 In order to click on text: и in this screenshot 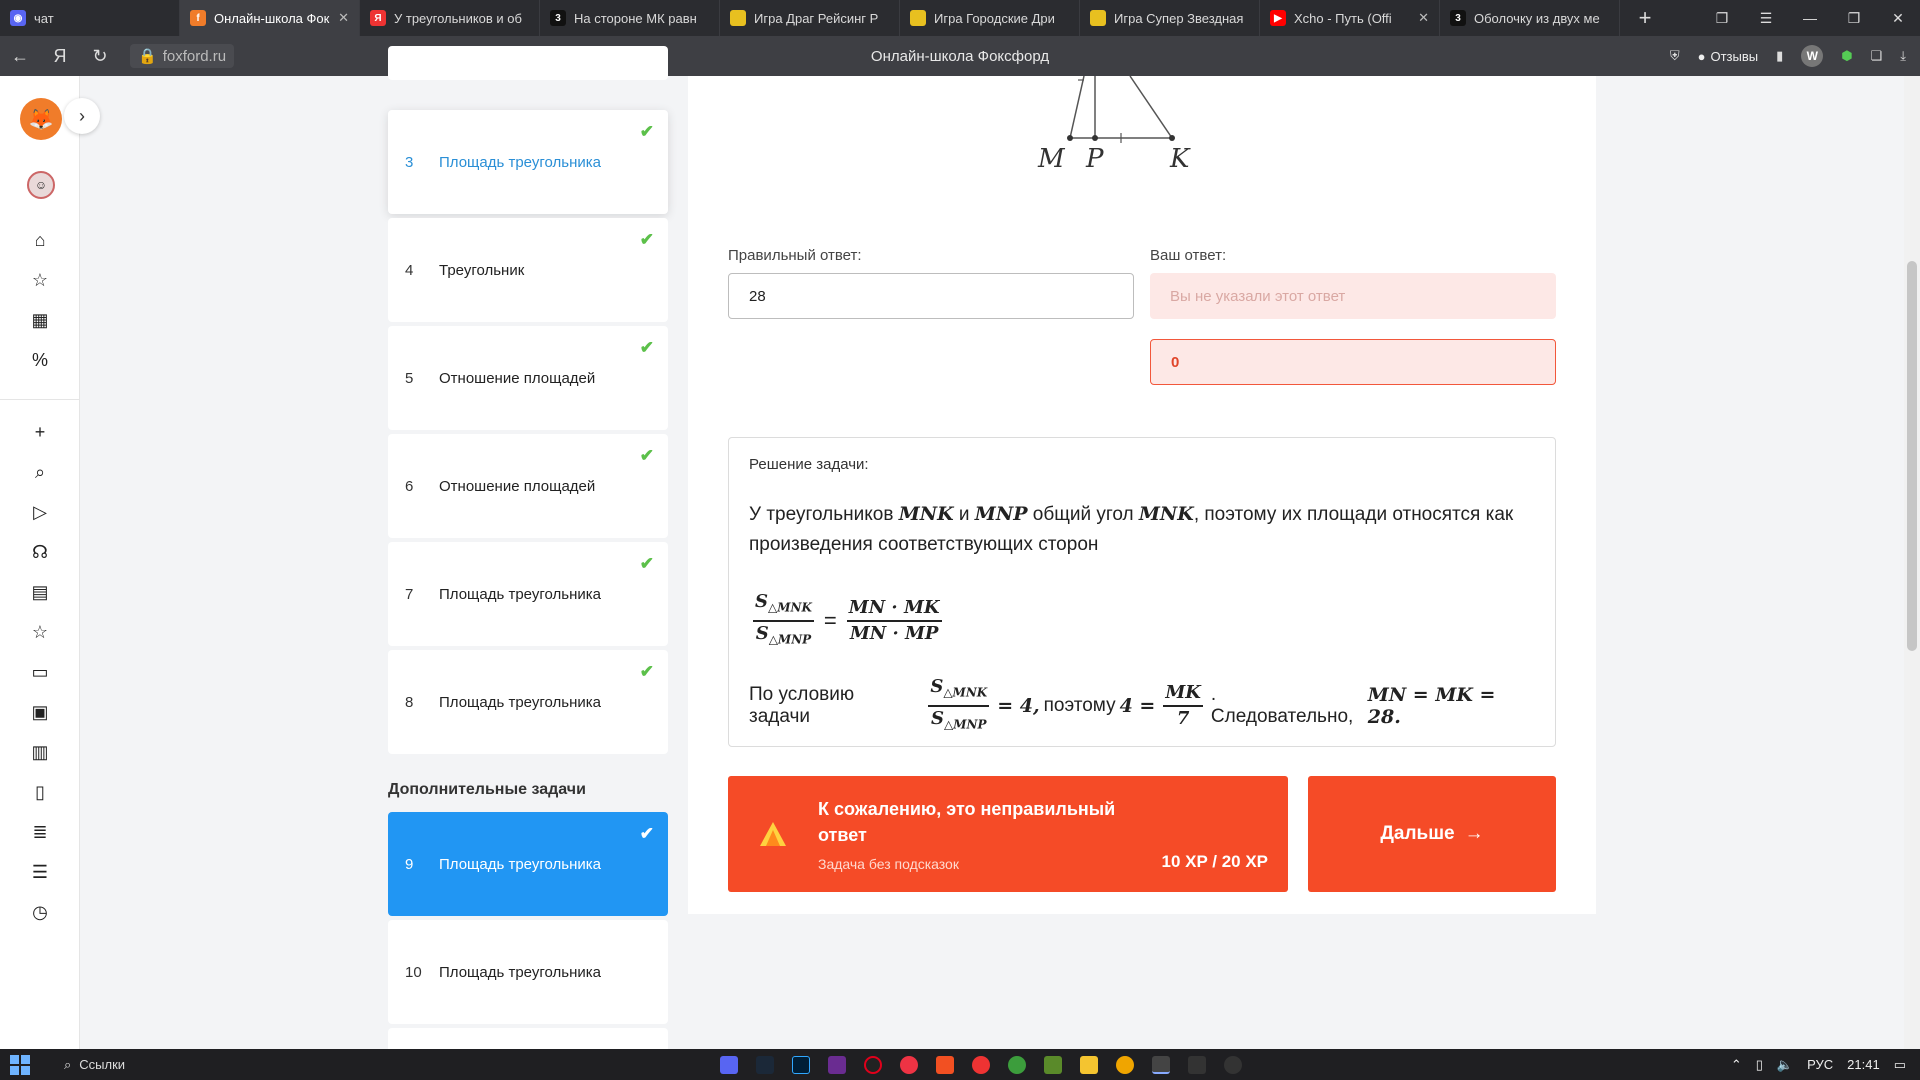, I will do `click(964, 514)`.